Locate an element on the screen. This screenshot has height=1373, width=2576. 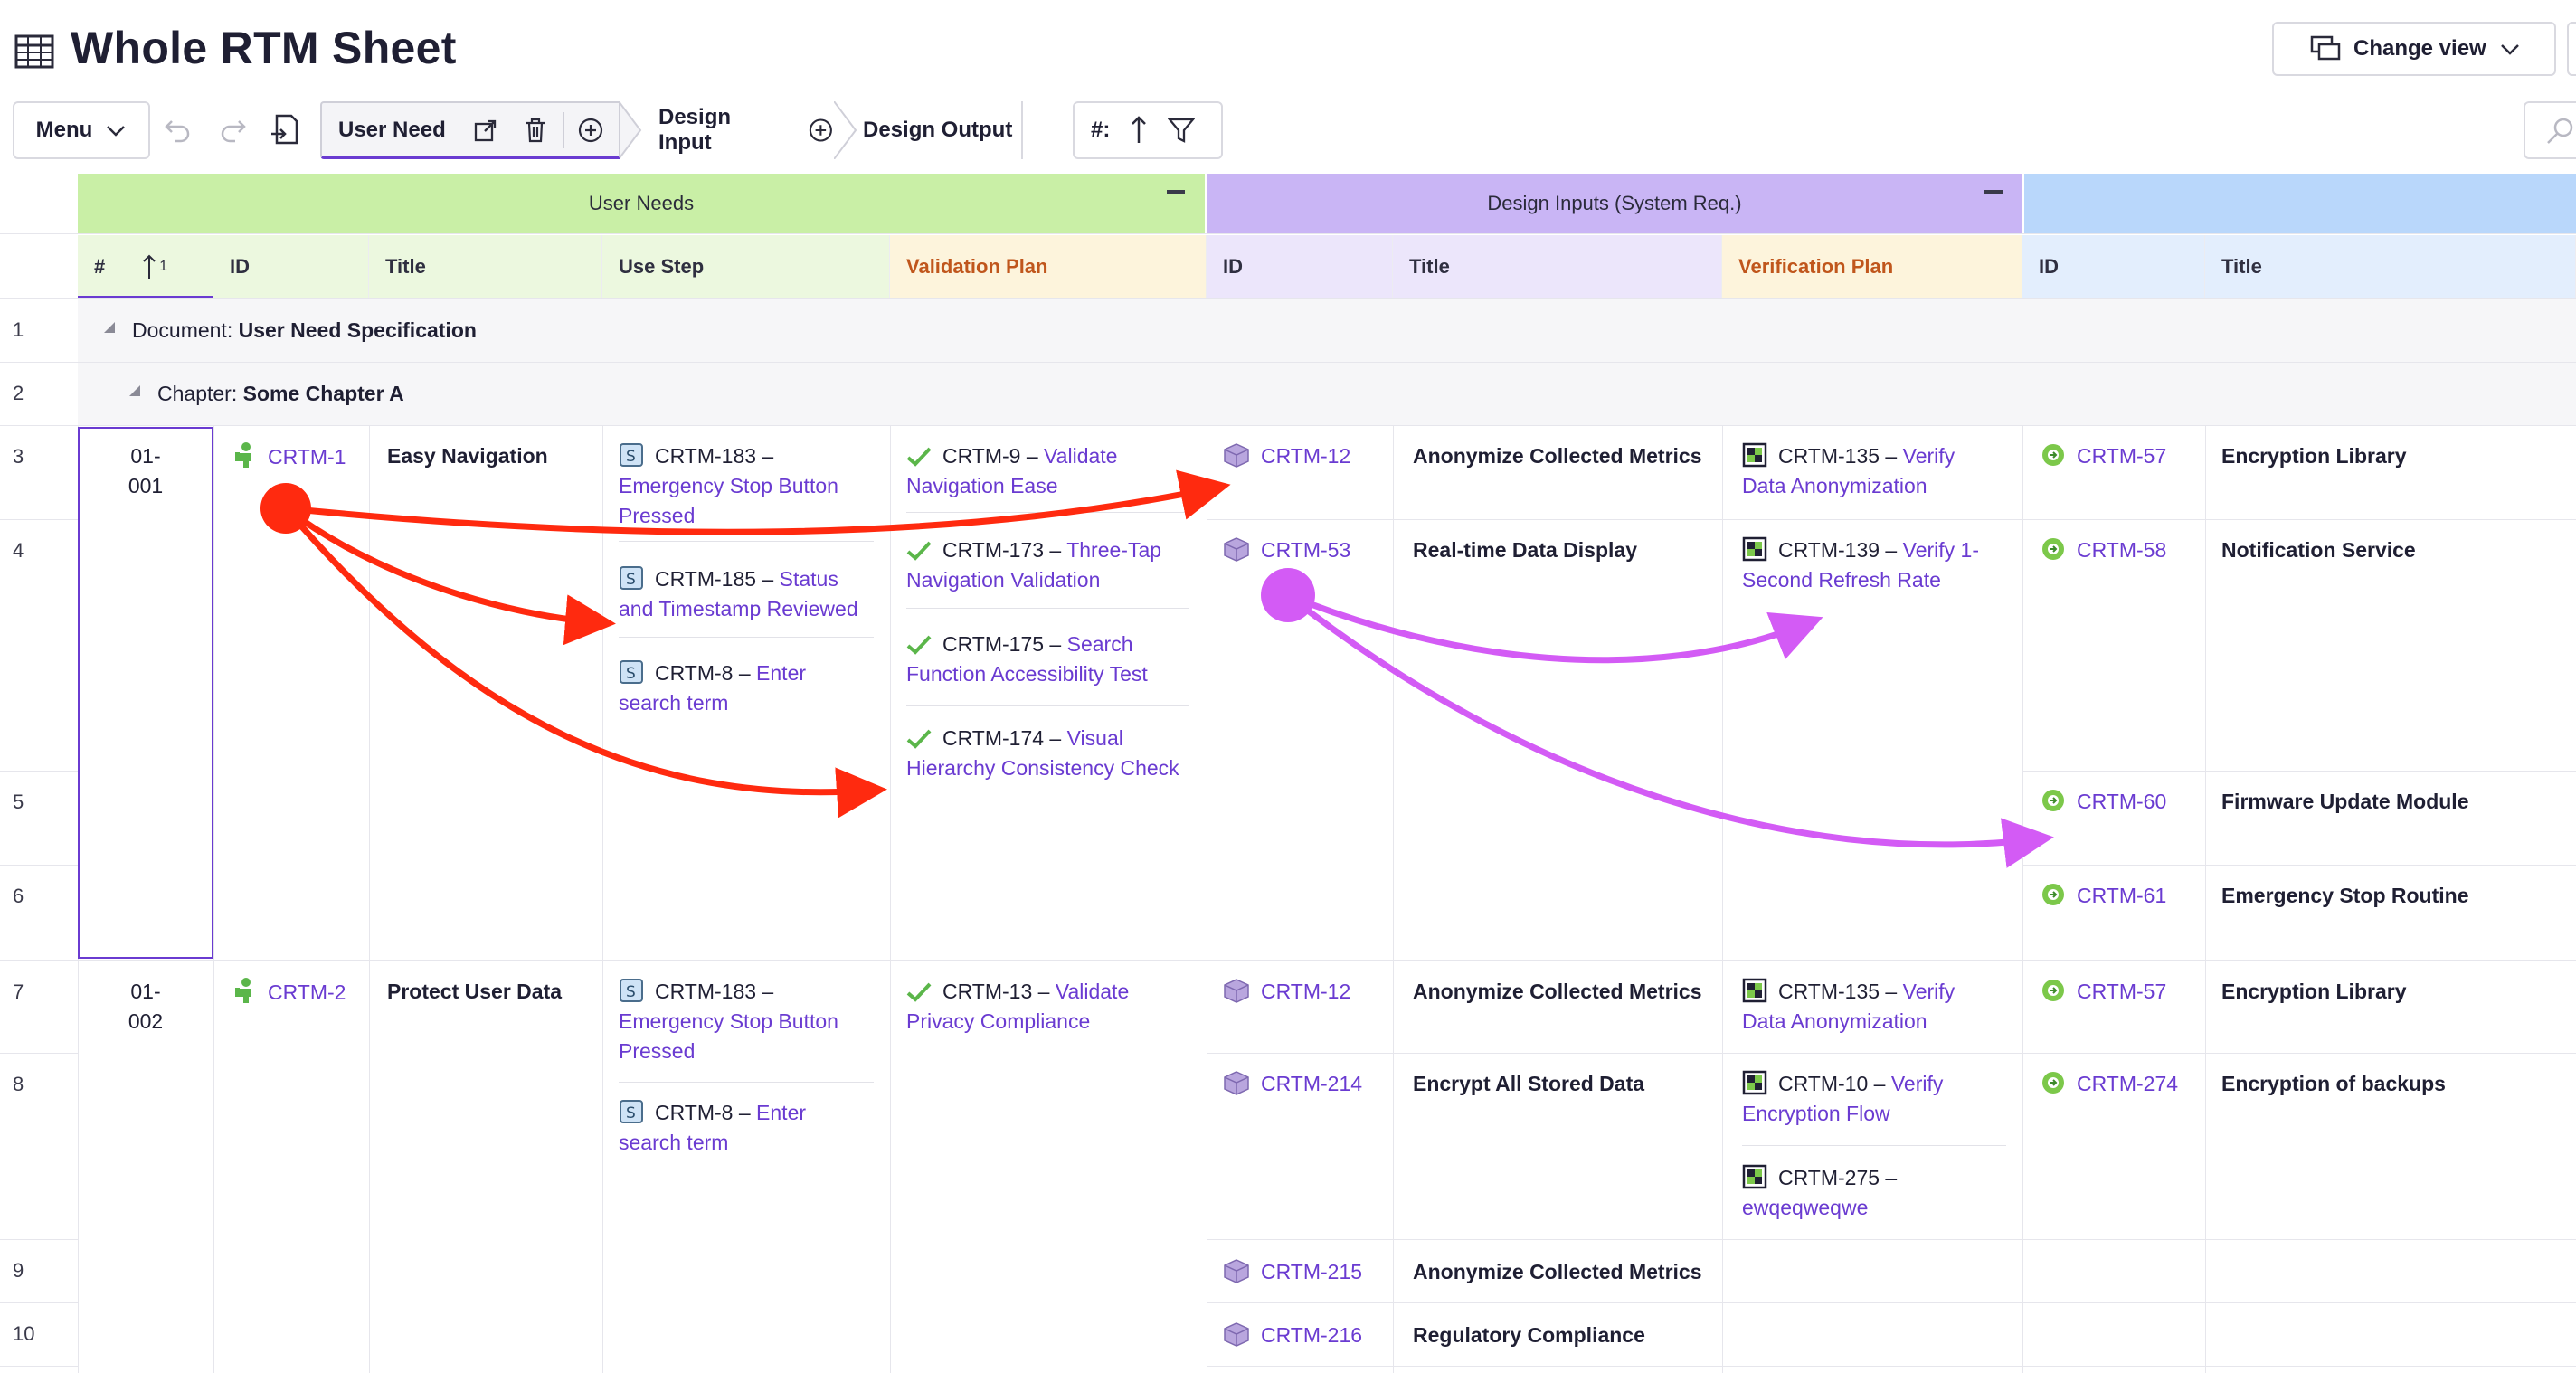
validation-title-cont: Navigation Validation is located at coordinates (1051, 580).